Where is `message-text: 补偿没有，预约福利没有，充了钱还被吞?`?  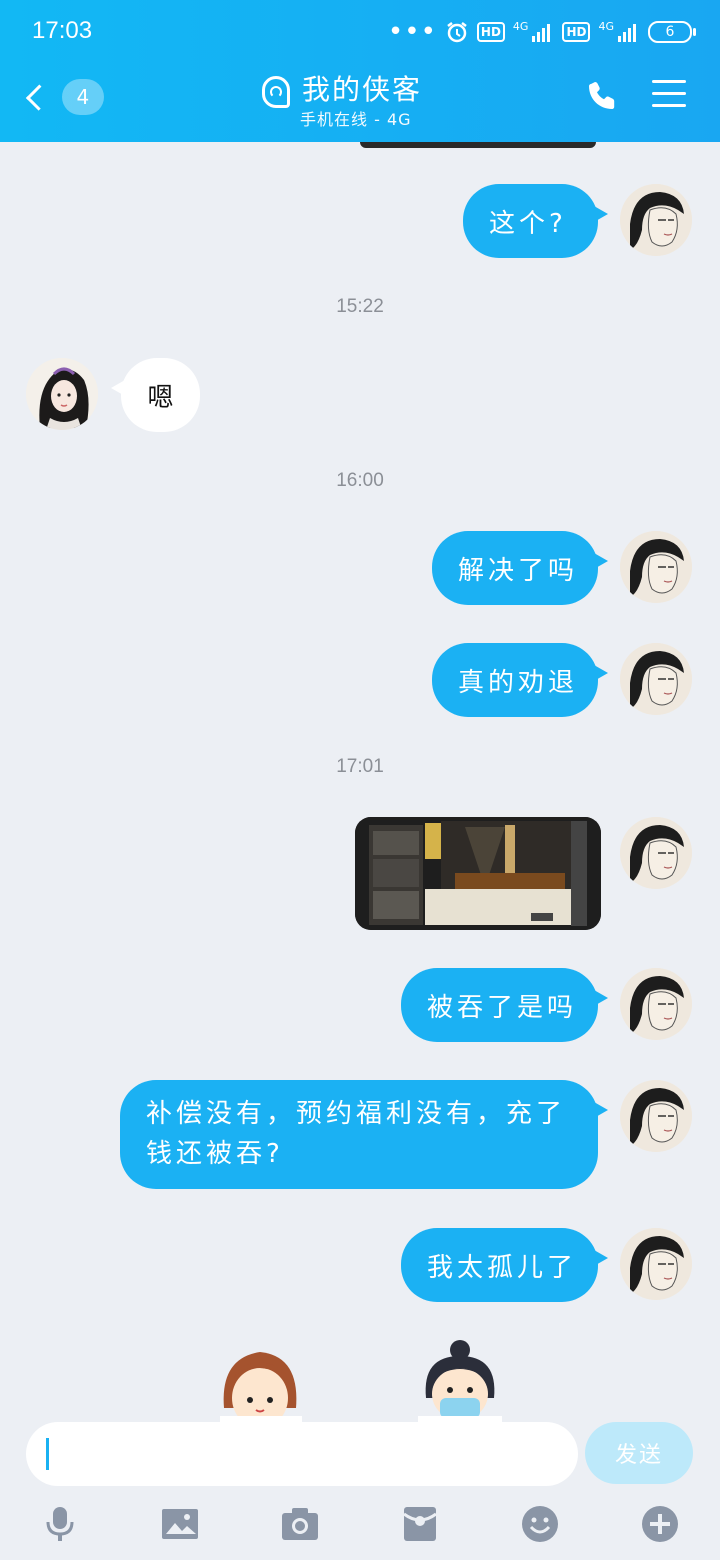
message-text: 补偿没有，预约福利没有，充了钱还被吞? is located at coordinates (356, 1134).